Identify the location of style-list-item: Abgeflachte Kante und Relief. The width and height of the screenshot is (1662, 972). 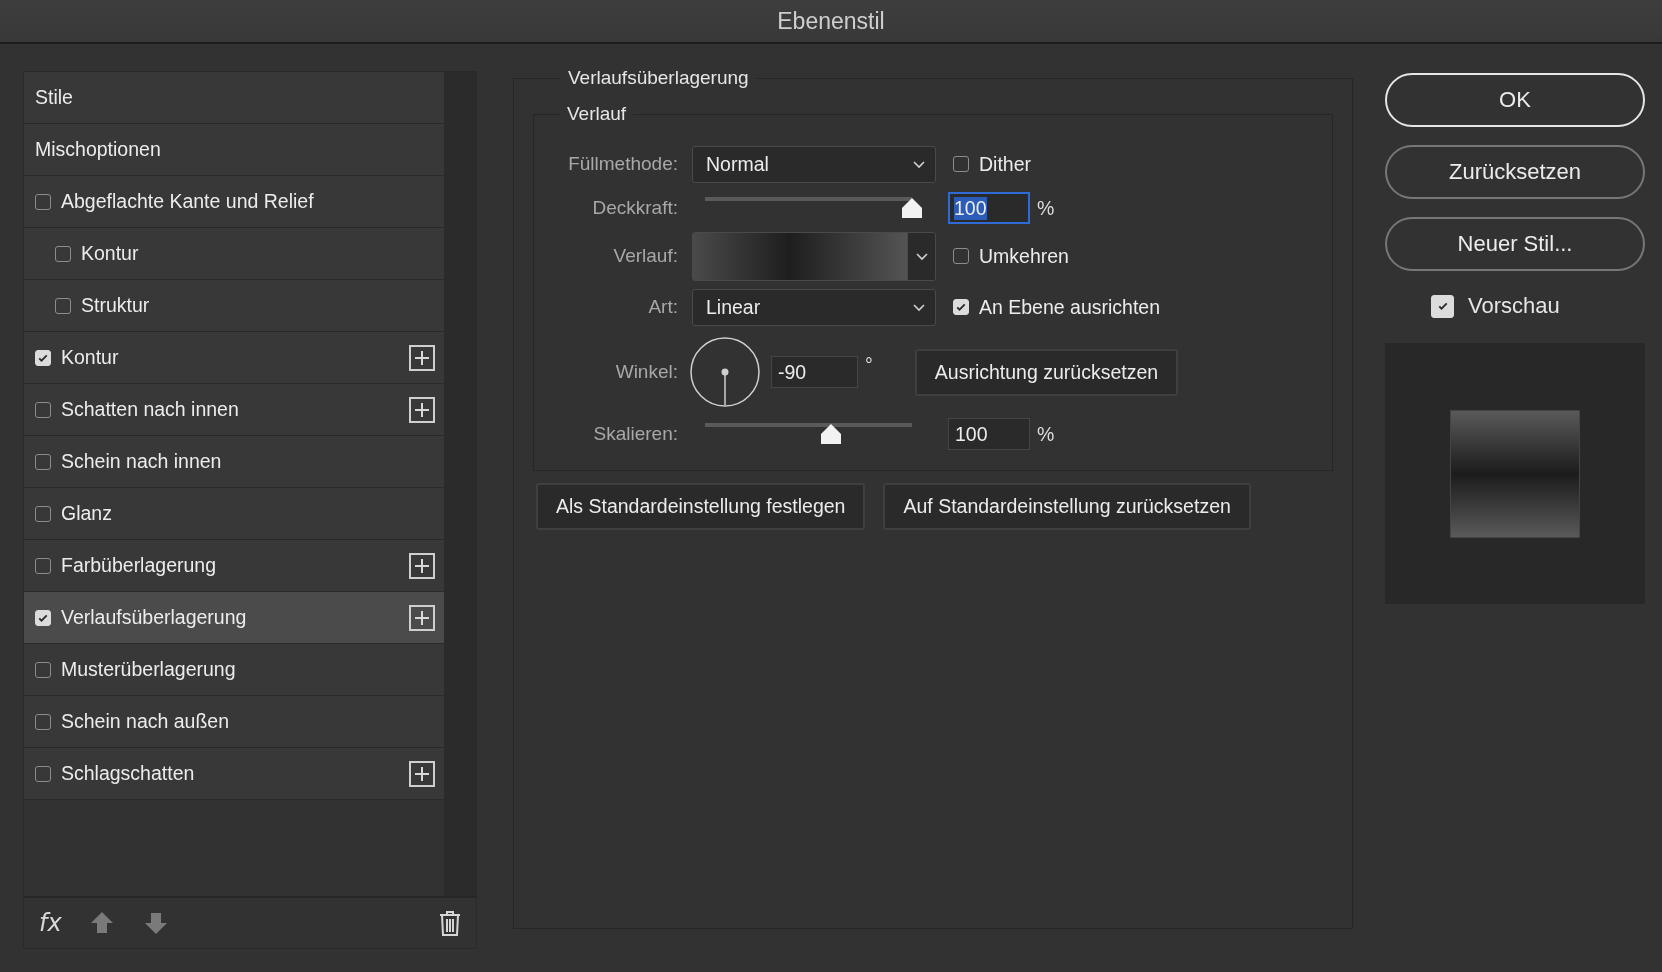
(234, 202).